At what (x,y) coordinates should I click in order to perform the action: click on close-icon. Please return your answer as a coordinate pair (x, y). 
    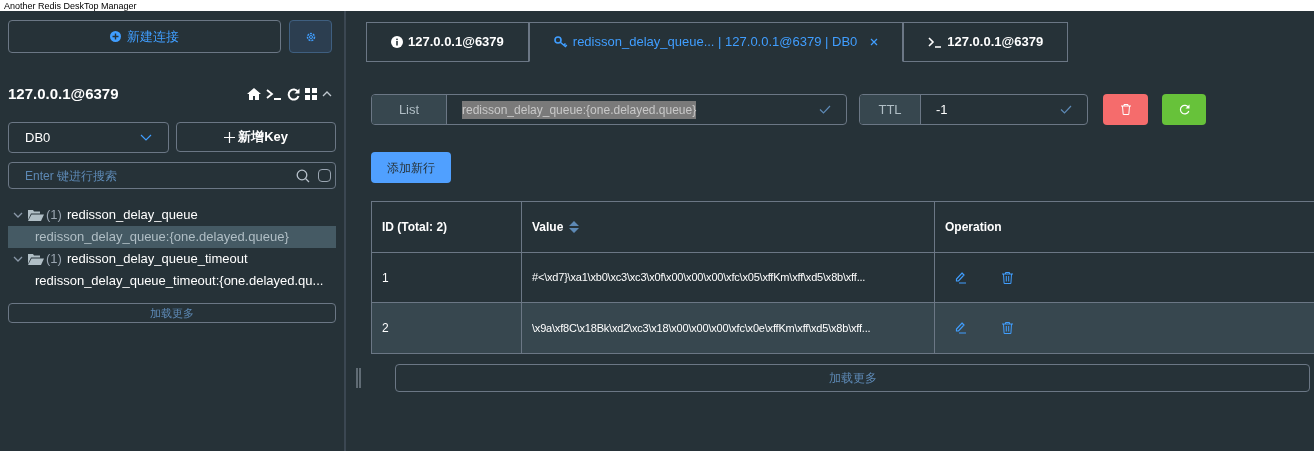
    Looking at the image, I should click on (874, 42).